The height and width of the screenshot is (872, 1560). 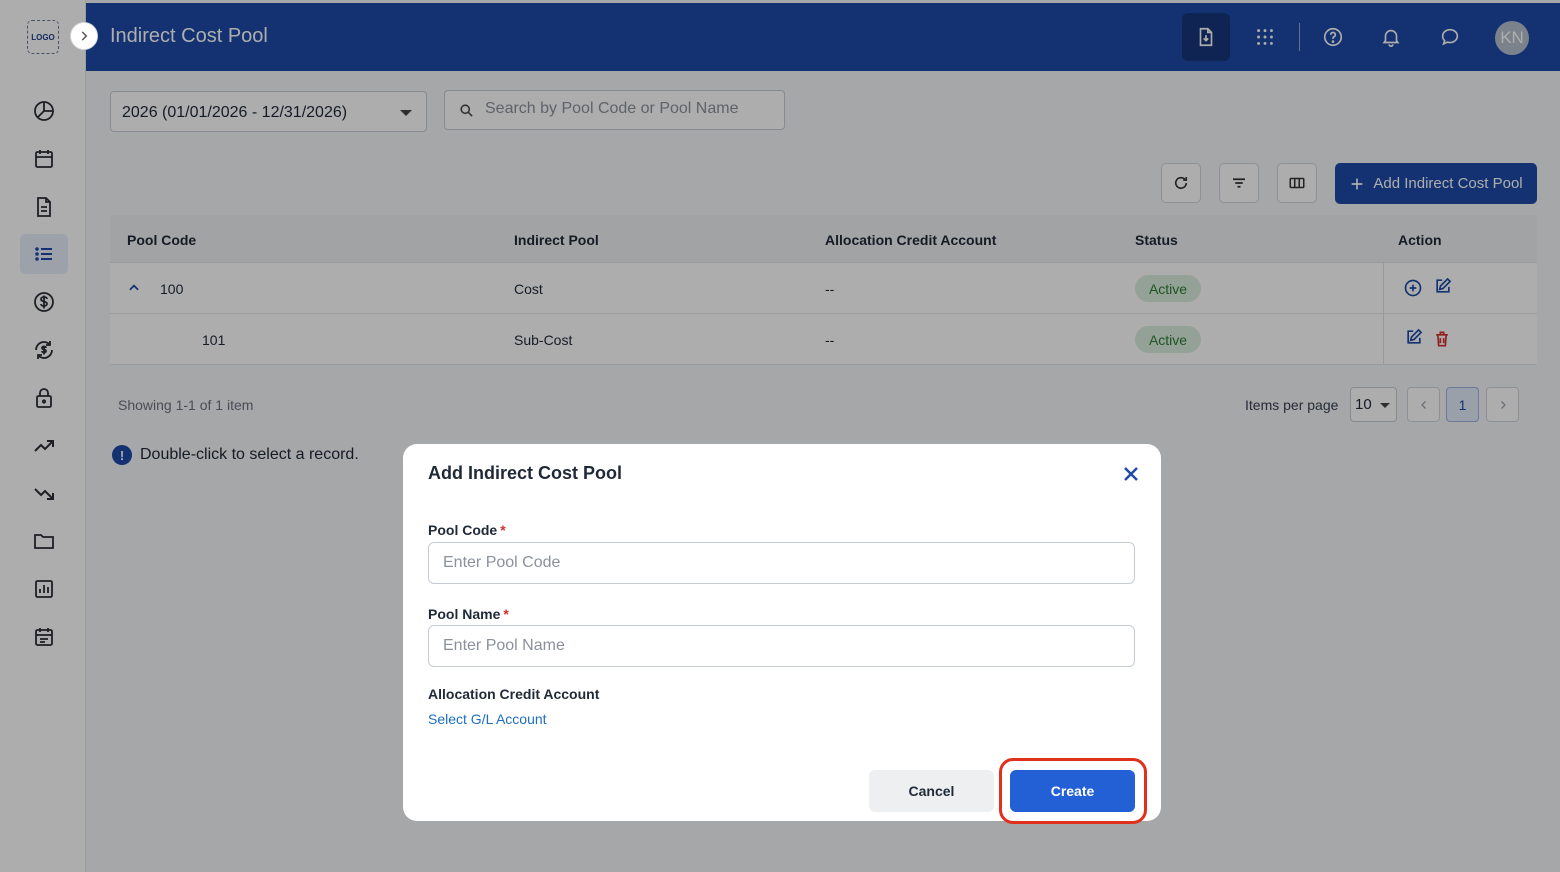 I want to click on sidebar-expand-button, so click(x=84, y=36).